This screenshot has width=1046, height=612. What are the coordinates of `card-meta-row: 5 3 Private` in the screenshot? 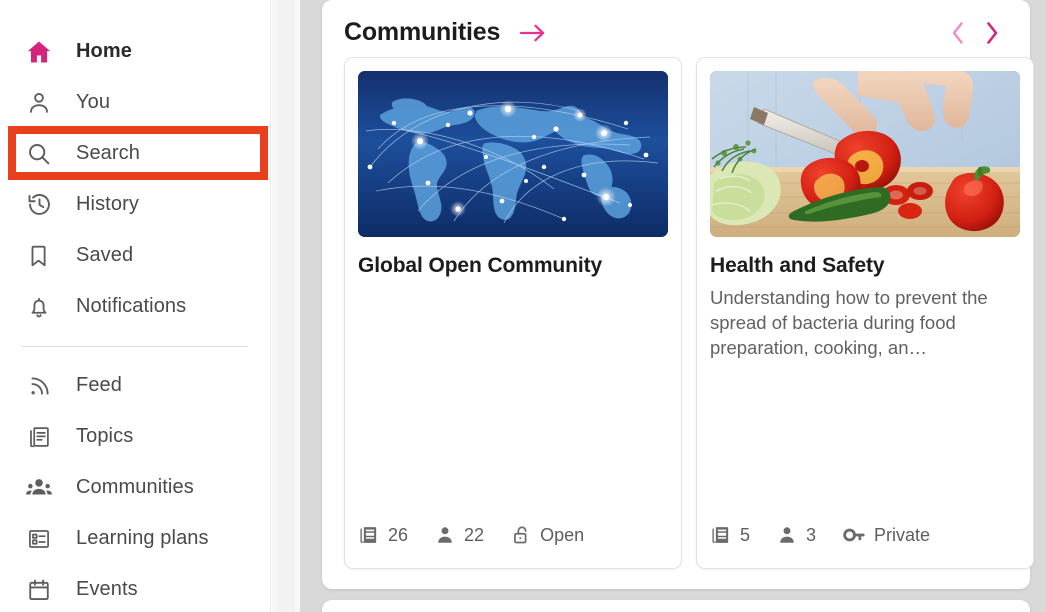 It's located at (820, 535).